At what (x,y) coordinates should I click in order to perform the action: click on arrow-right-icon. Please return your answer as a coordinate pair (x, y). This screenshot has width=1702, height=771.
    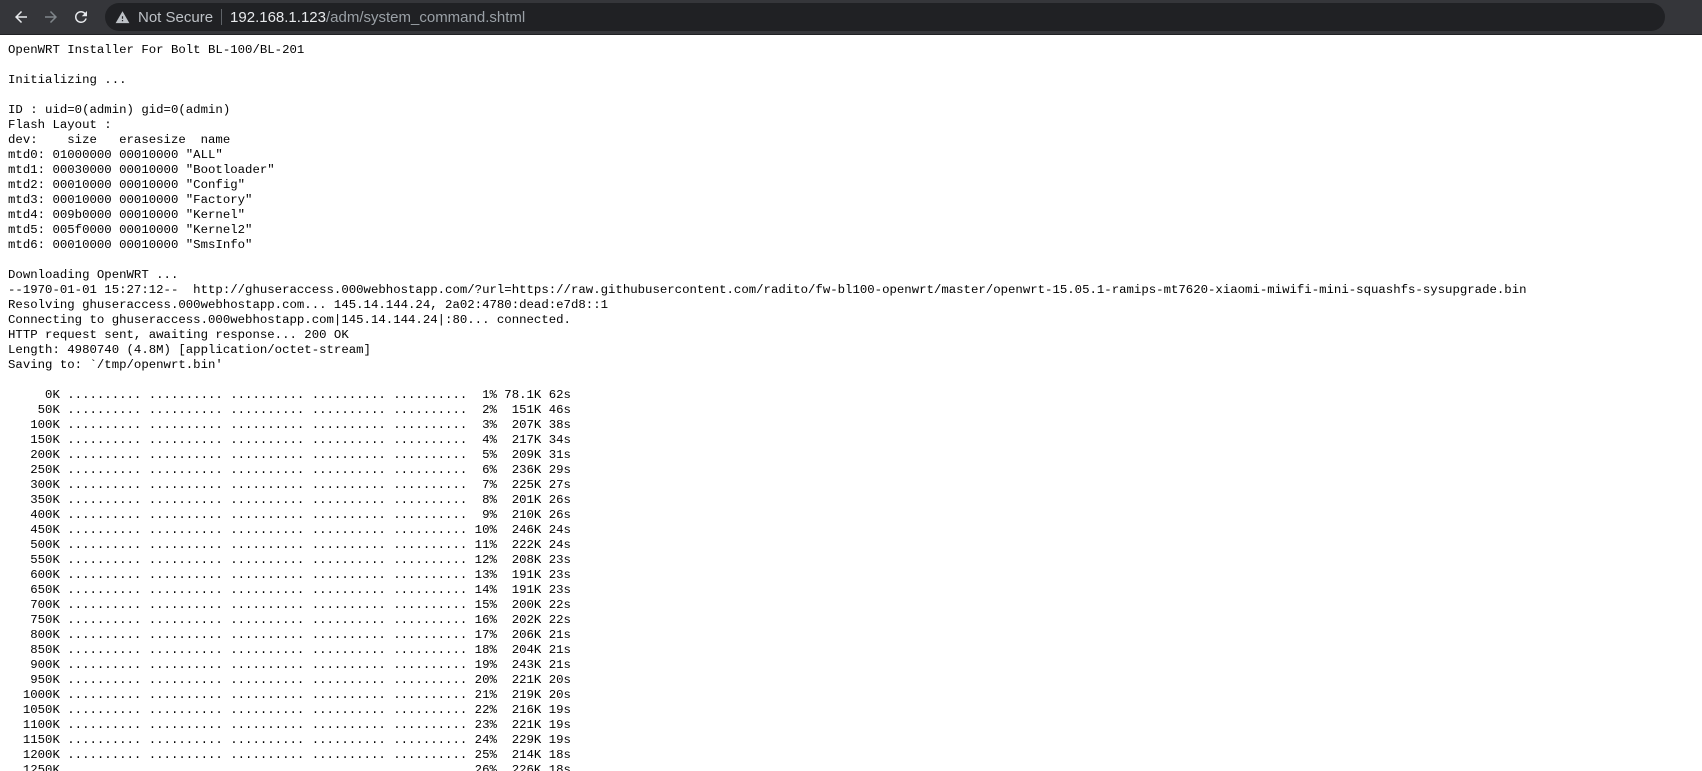
    Looking at the image, I should click on (51, 17).